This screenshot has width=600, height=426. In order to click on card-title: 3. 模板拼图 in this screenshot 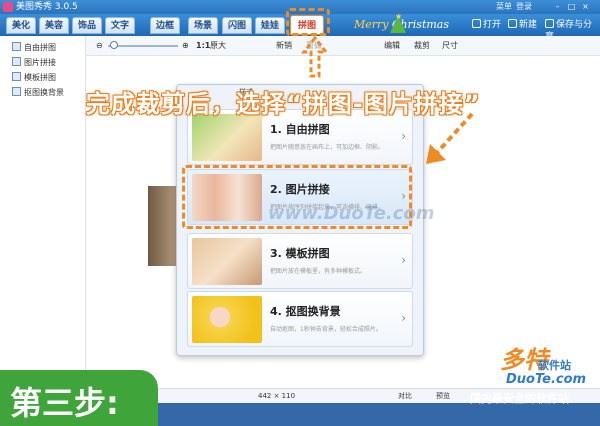, I will do `click(300, 253)`.